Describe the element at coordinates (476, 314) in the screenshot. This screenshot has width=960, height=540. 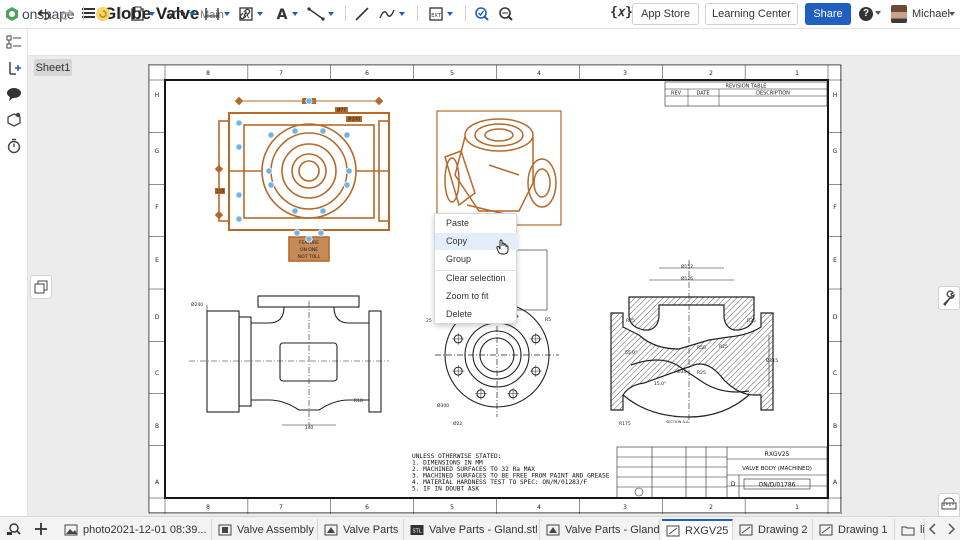
I see `menu-item-delete: Delete` at that location.